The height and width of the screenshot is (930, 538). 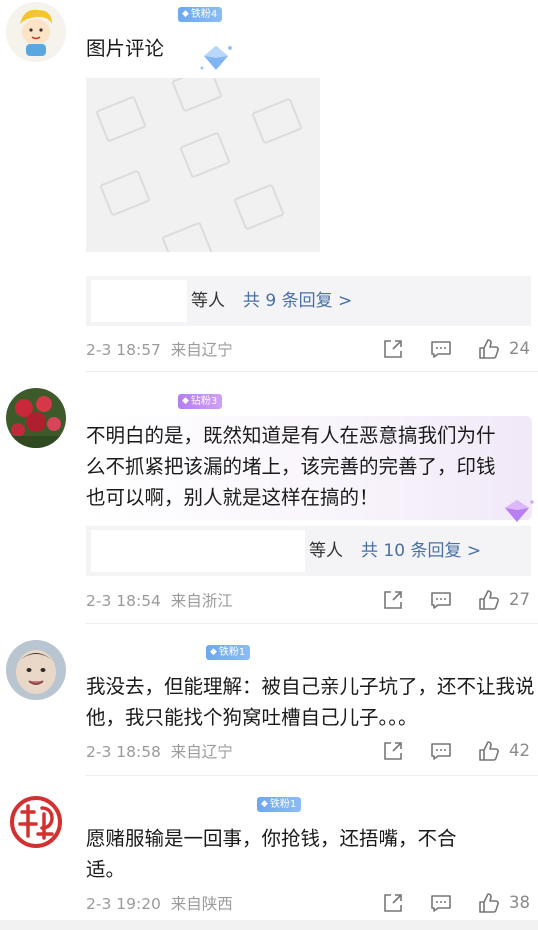 What do you see at coordinates (125, 48) in the screenshot?
I see `comment-text: 图片评论` at bounding box center [125, 48].